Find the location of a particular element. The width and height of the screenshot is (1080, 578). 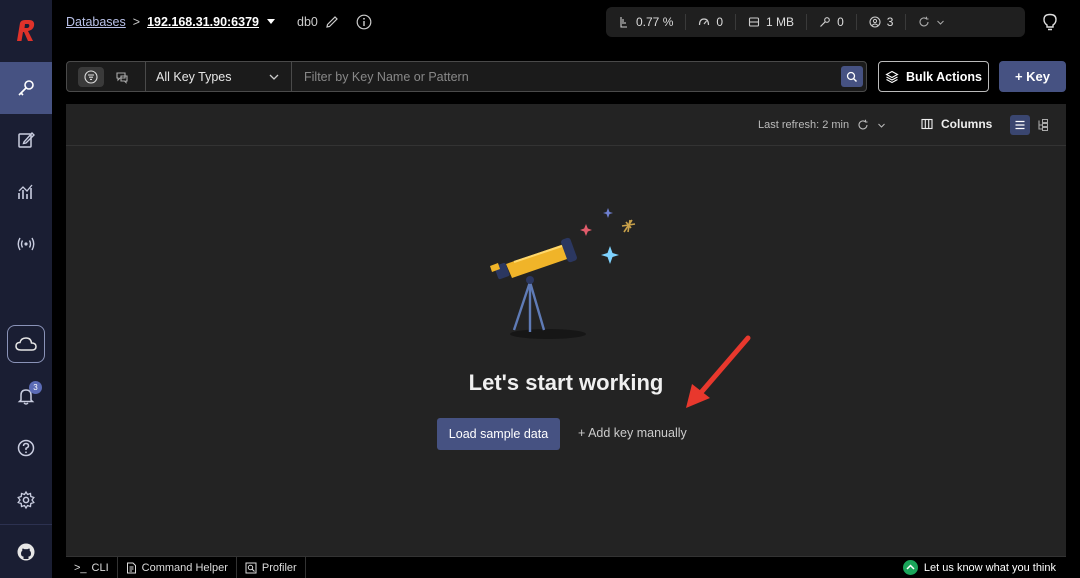

sidebar-item-workbench is located at coordinates (26, 140).